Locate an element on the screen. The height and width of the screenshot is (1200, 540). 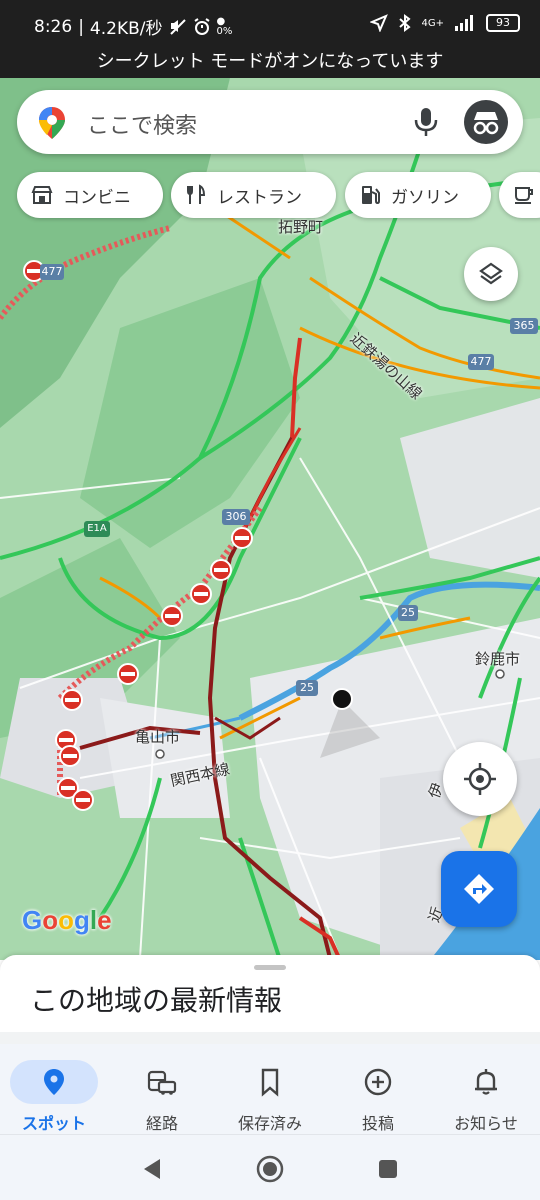
sheet-divider is located at coordinates (270, 1038).